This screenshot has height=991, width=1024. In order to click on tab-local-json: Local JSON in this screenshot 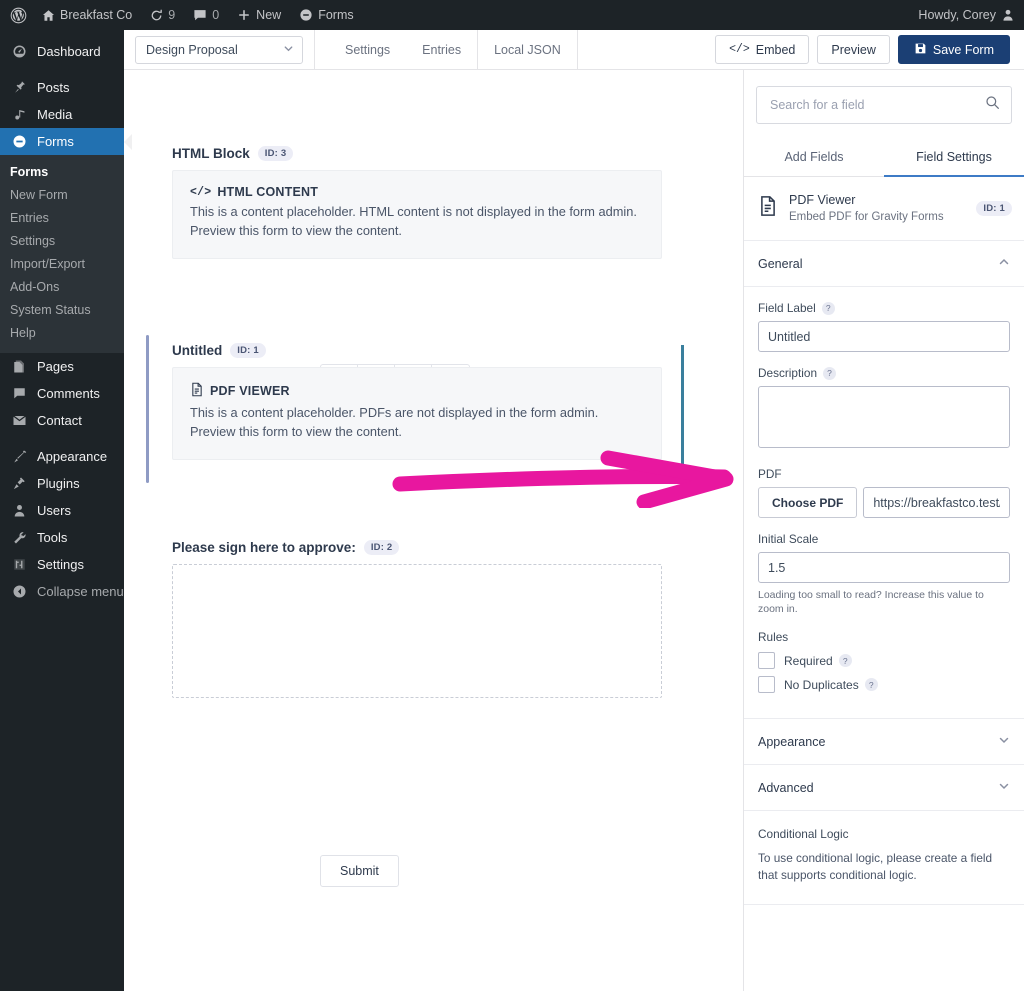, I will do `click(527, 50)`.